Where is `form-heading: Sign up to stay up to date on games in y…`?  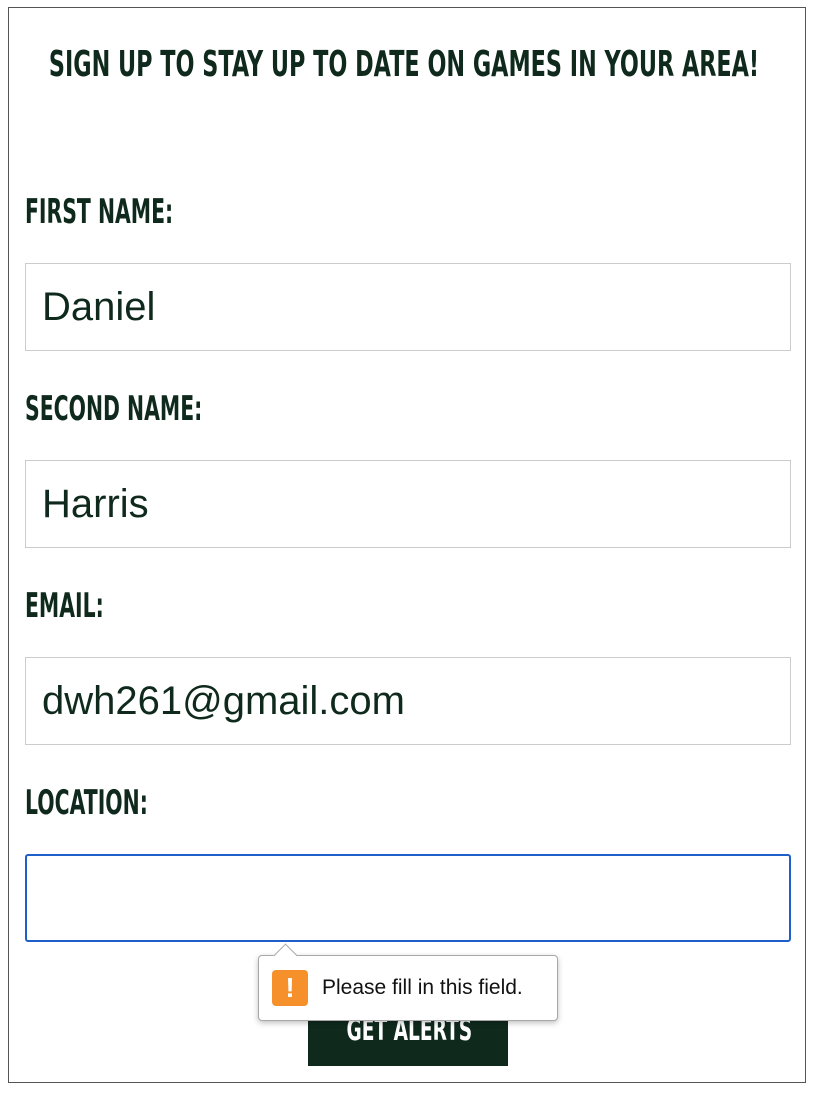
form-heading: Sign up to stay up to date on games in y… is located at coordinates (404, 64).